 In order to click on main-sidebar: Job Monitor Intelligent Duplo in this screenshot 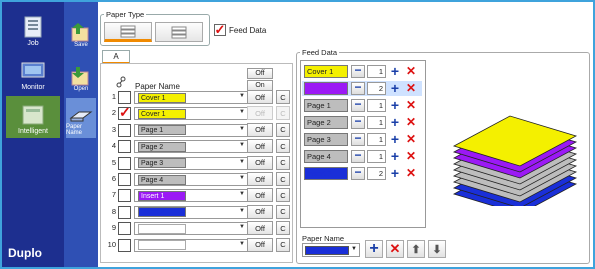, I will do `click(33, 134)`.